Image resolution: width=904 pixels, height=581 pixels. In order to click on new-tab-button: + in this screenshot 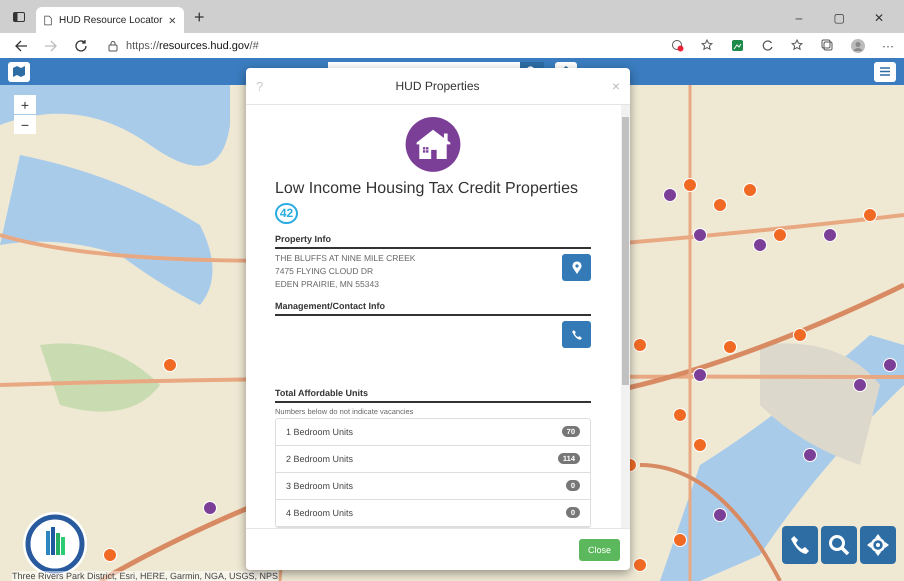, I will do `click(199, 17)`.